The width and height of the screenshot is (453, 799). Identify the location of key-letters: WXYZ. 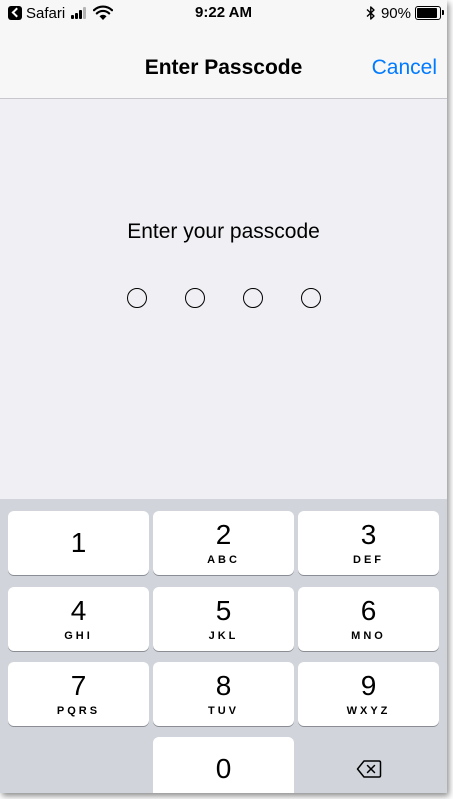
(368, 711).